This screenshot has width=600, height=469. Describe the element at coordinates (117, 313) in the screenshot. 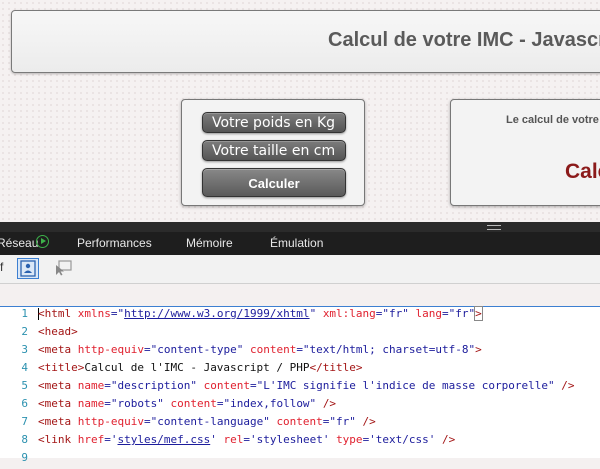

I see `code-token: ="` at that location.